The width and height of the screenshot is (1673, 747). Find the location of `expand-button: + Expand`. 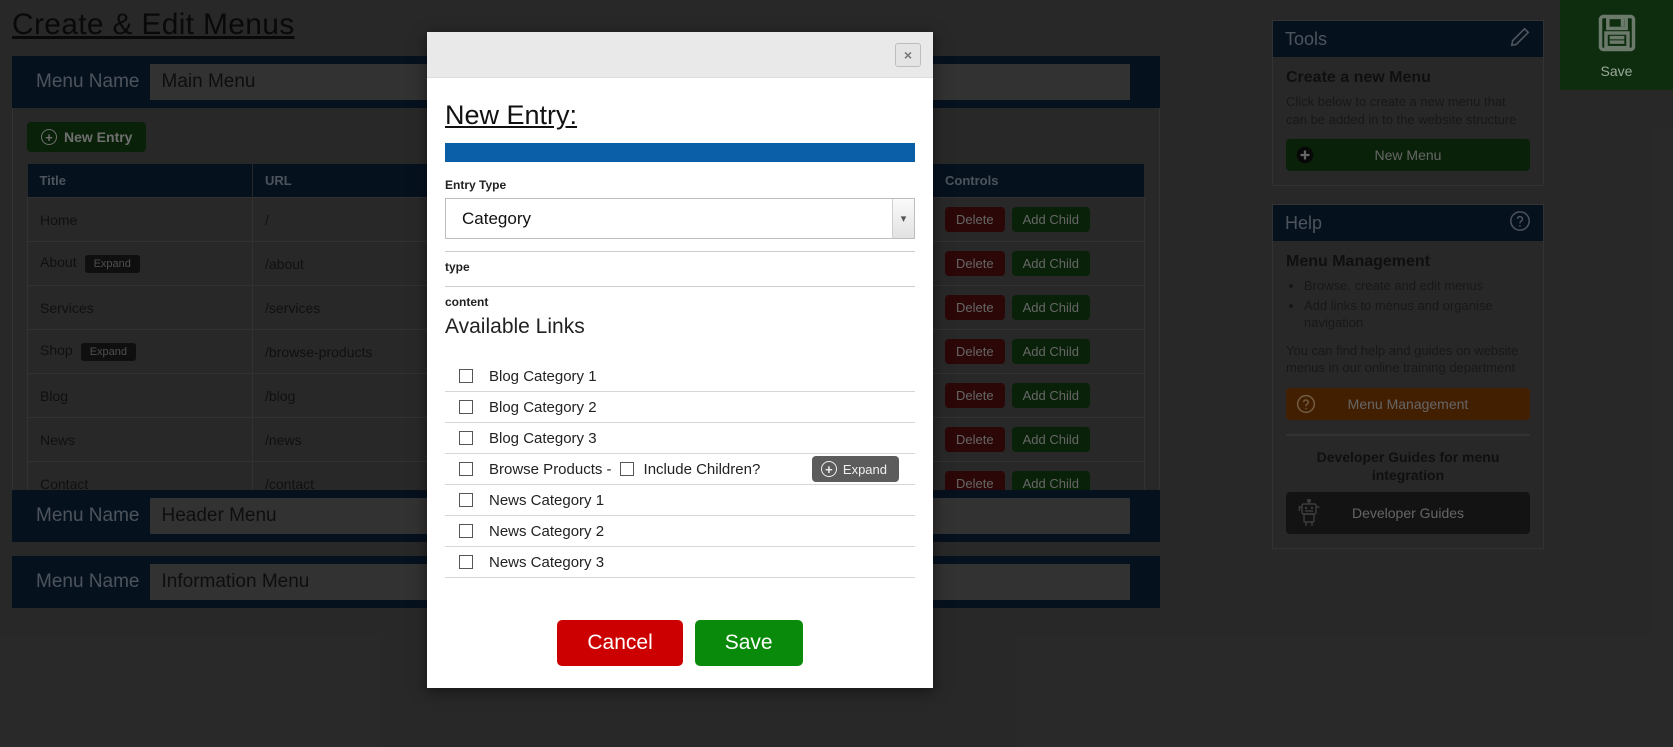

expand-button: + Expand is located at coordinates (855, 469).